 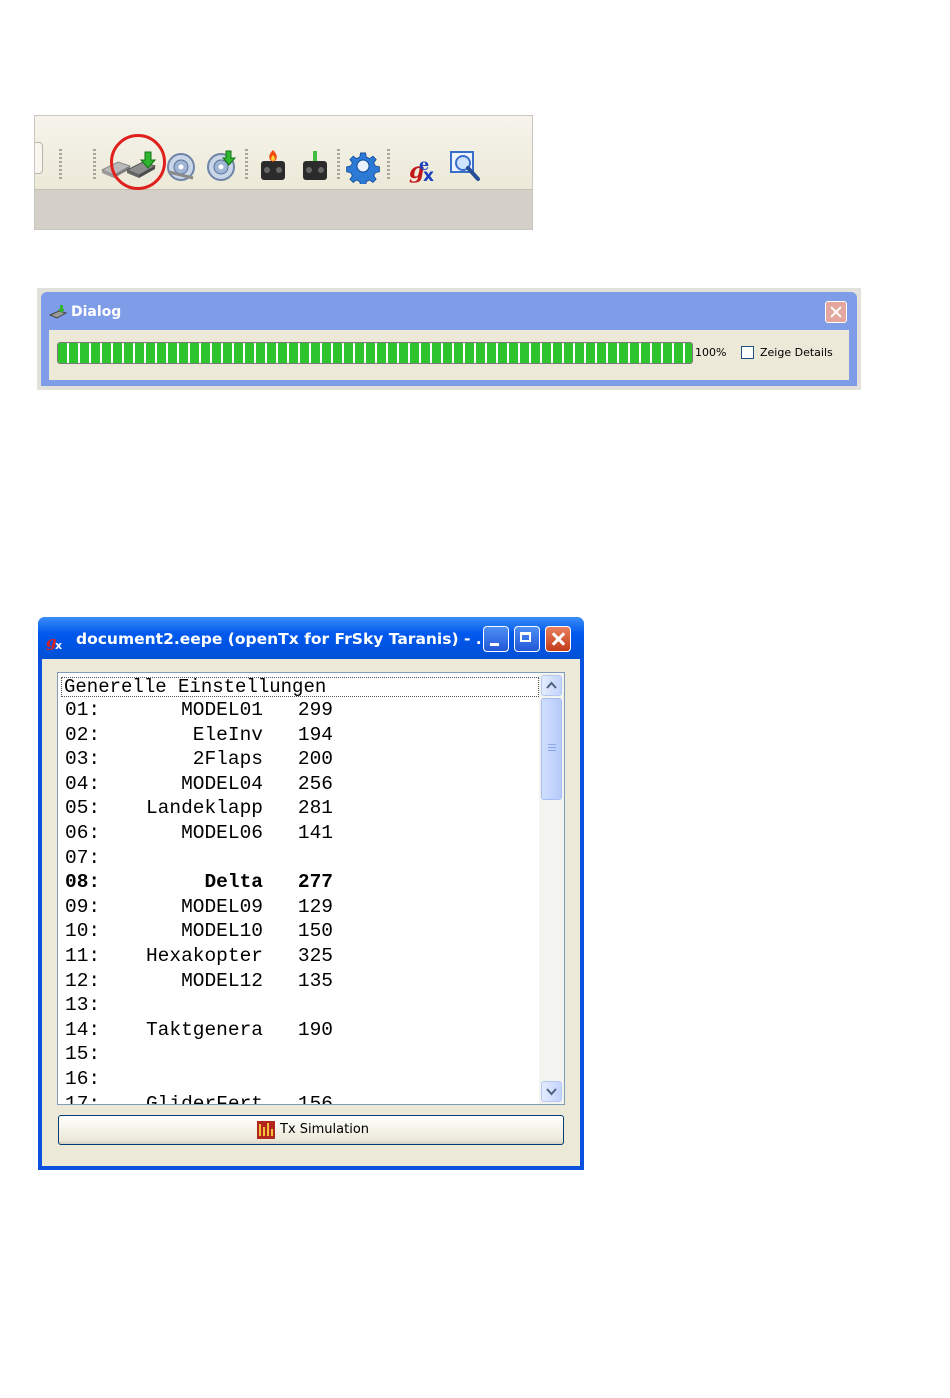 I want to click on model-size: 299, so click(x=315, y=710).